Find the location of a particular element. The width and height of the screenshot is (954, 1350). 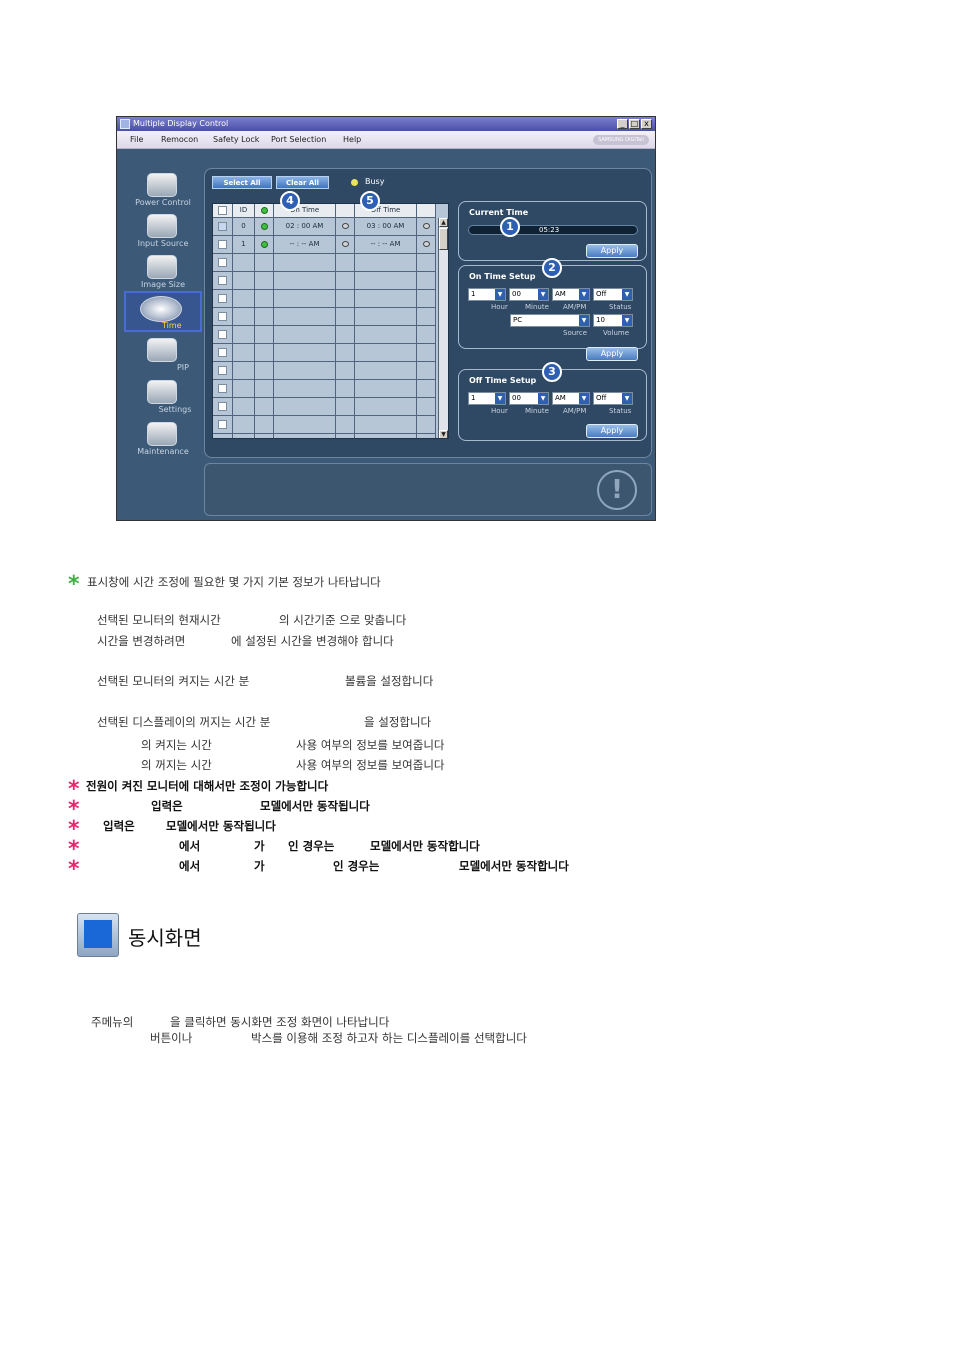

current-time-display: 05:23 is located at coordinates (553, 230).